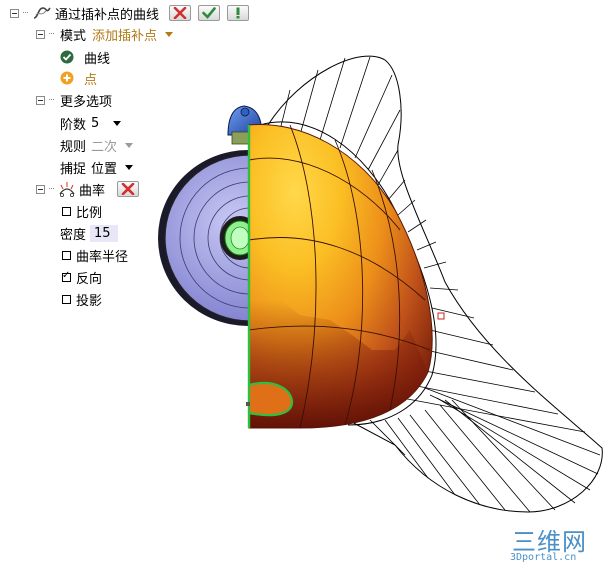 The height and width of the screenshot is (574, 609). Describe the element at coordinates (245, 125) in the screenshot. I see `blue-cap` at that location.